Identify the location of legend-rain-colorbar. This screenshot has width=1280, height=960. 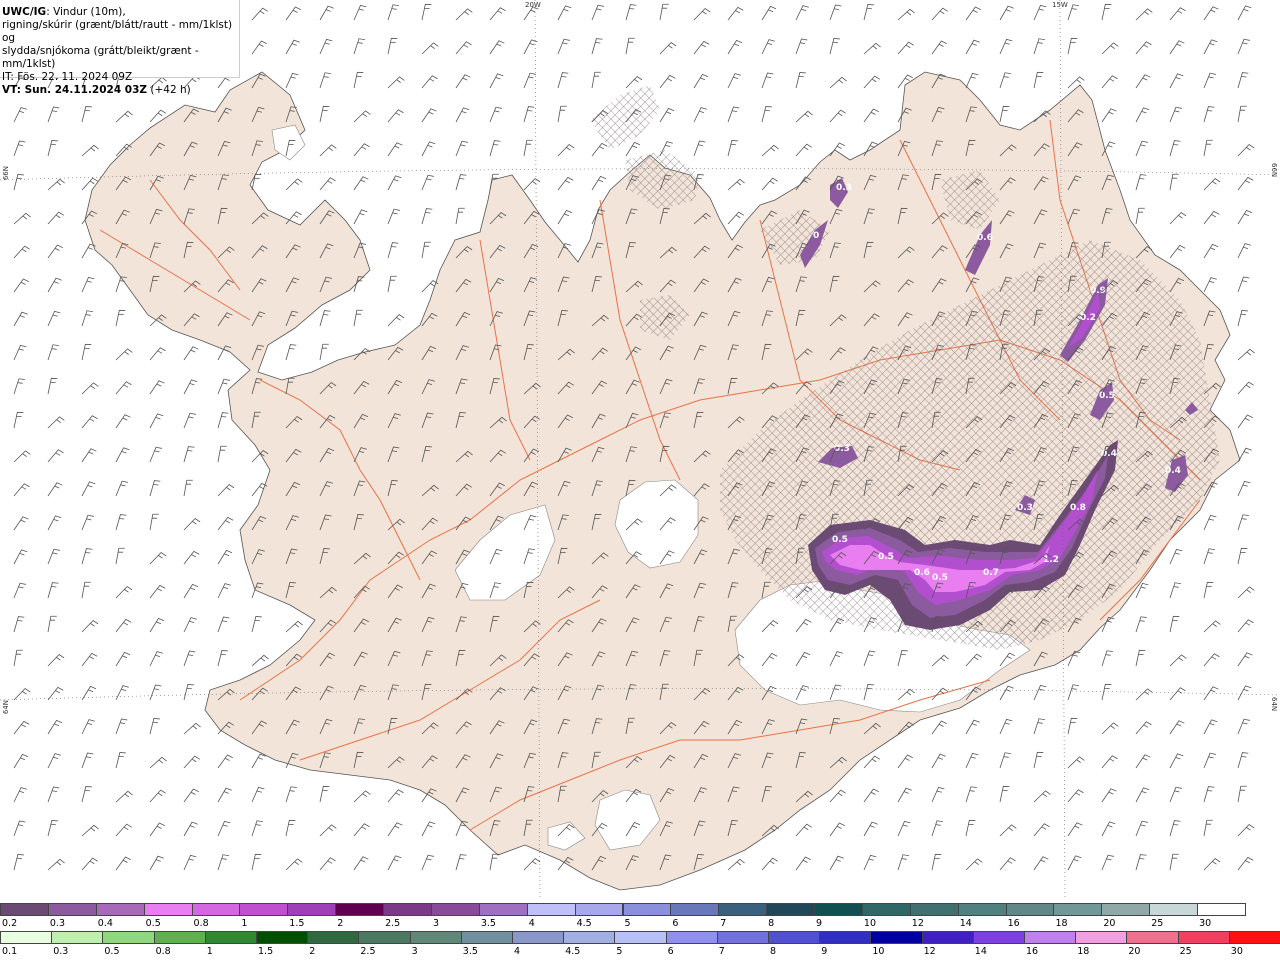
(640, 938).